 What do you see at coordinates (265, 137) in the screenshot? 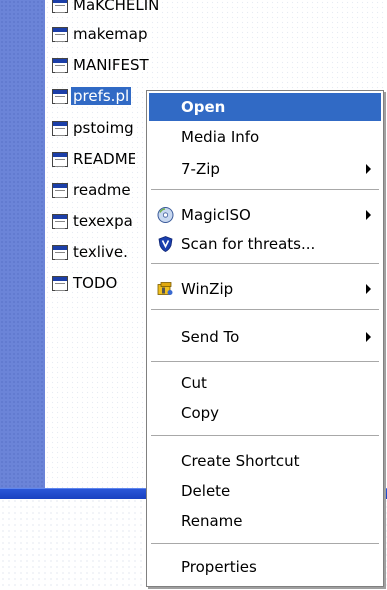
I see `menu-item-media-info: Media Info` at bounding box center [265, 137].